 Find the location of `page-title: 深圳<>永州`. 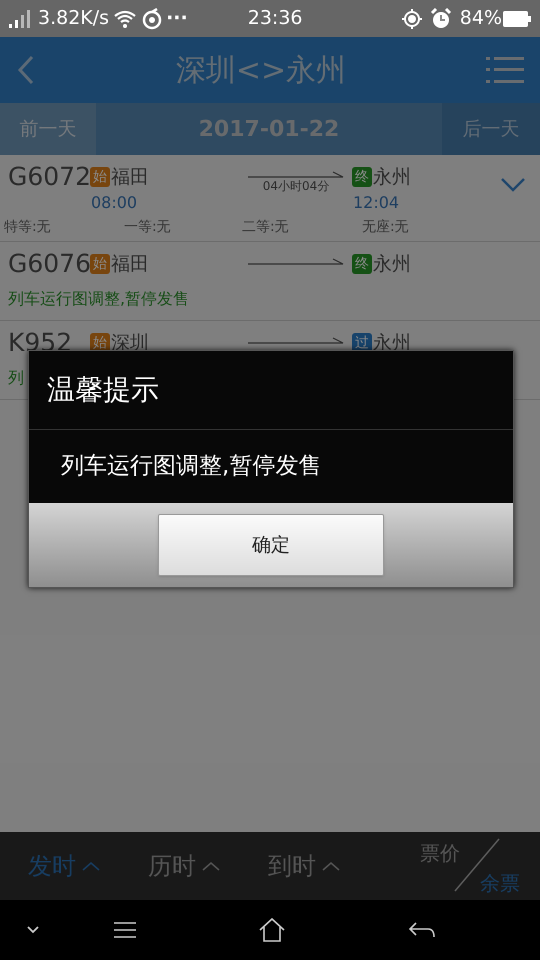

page-title: 深圳<>永州 is located at coordinates (261, 71).